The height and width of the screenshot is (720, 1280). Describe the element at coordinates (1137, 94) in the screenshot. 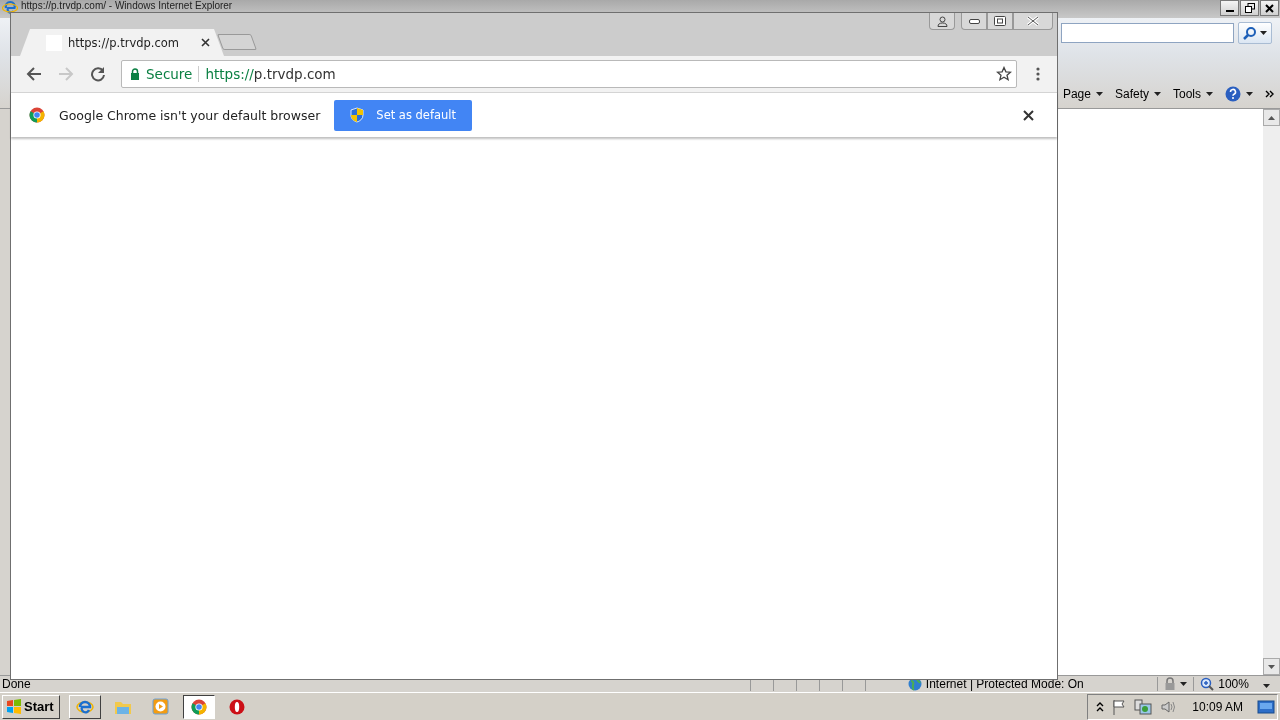

I see `menu-button: Safety` at that location.